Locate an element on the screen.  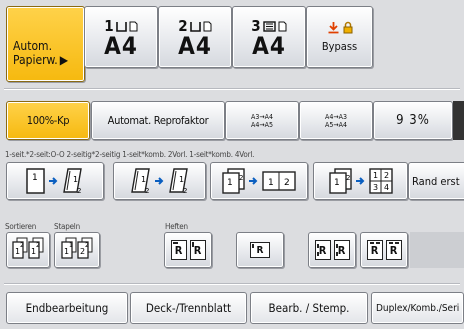
stack-pages-icon: 1122 is located at coordinates (77, 248).